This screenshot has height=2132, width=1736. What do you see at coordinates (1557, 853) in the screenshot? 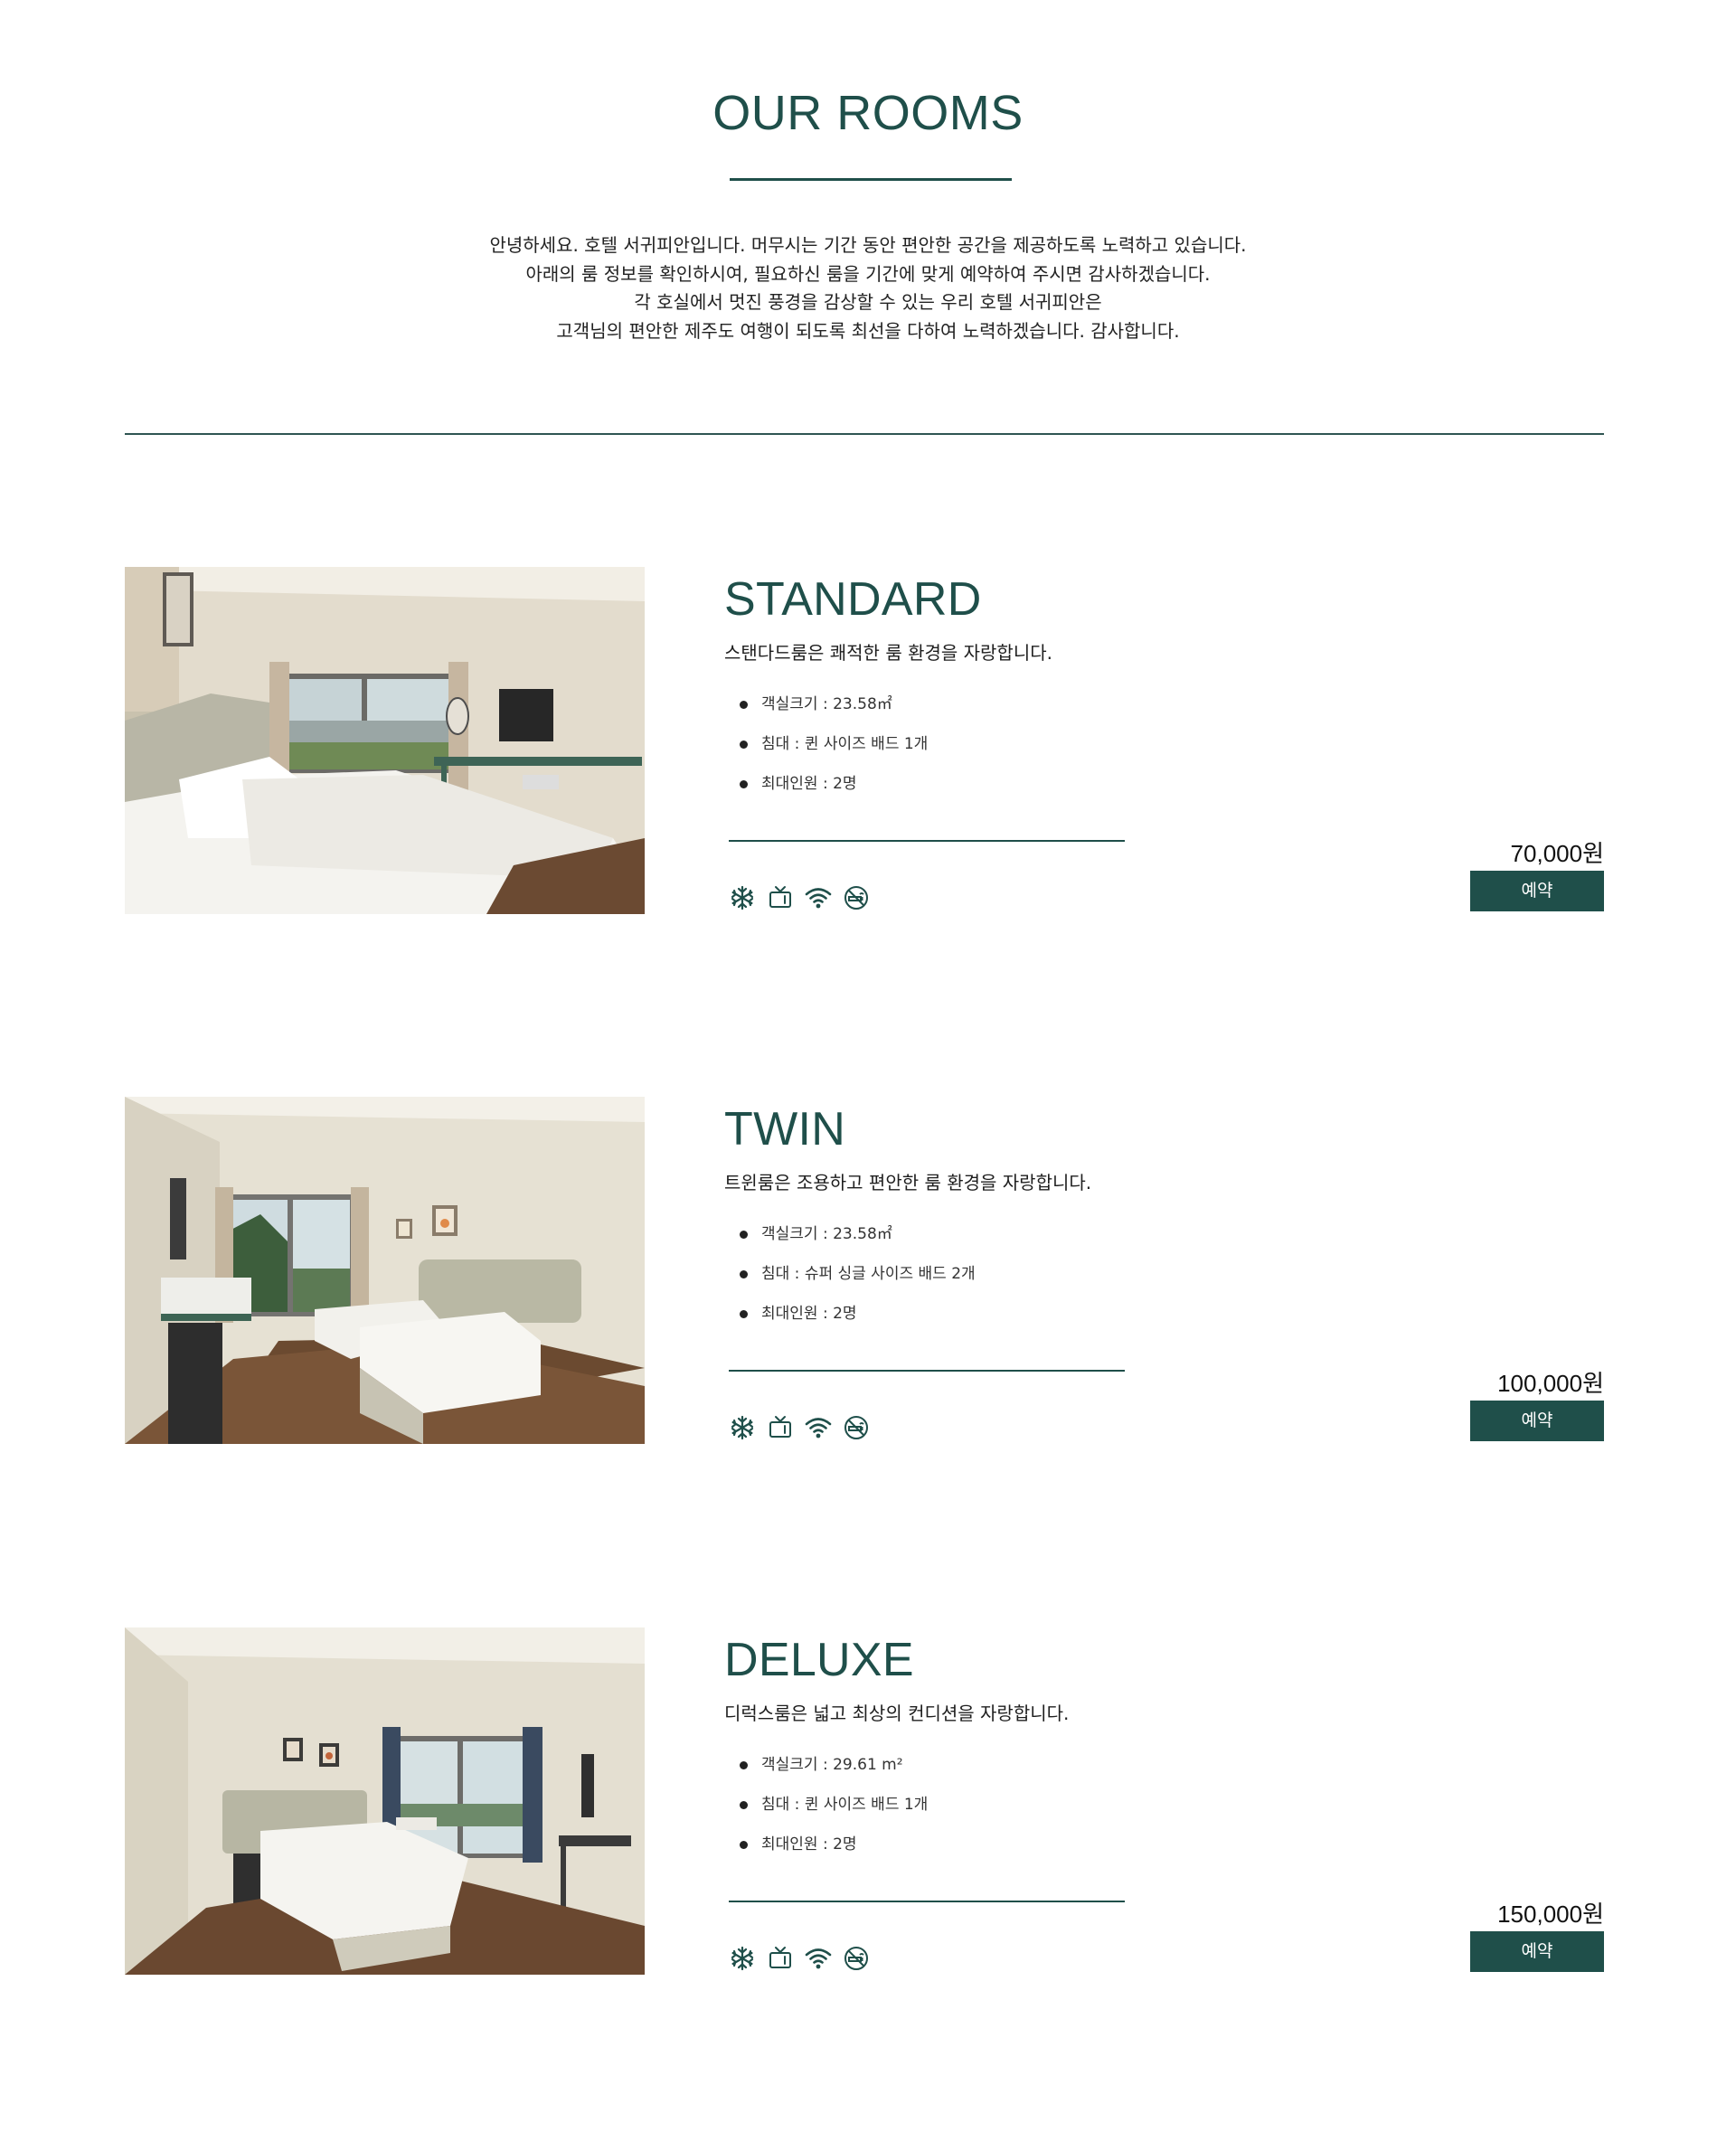
I see `room-price: 70,000원` at bounding box center [1557, 853].